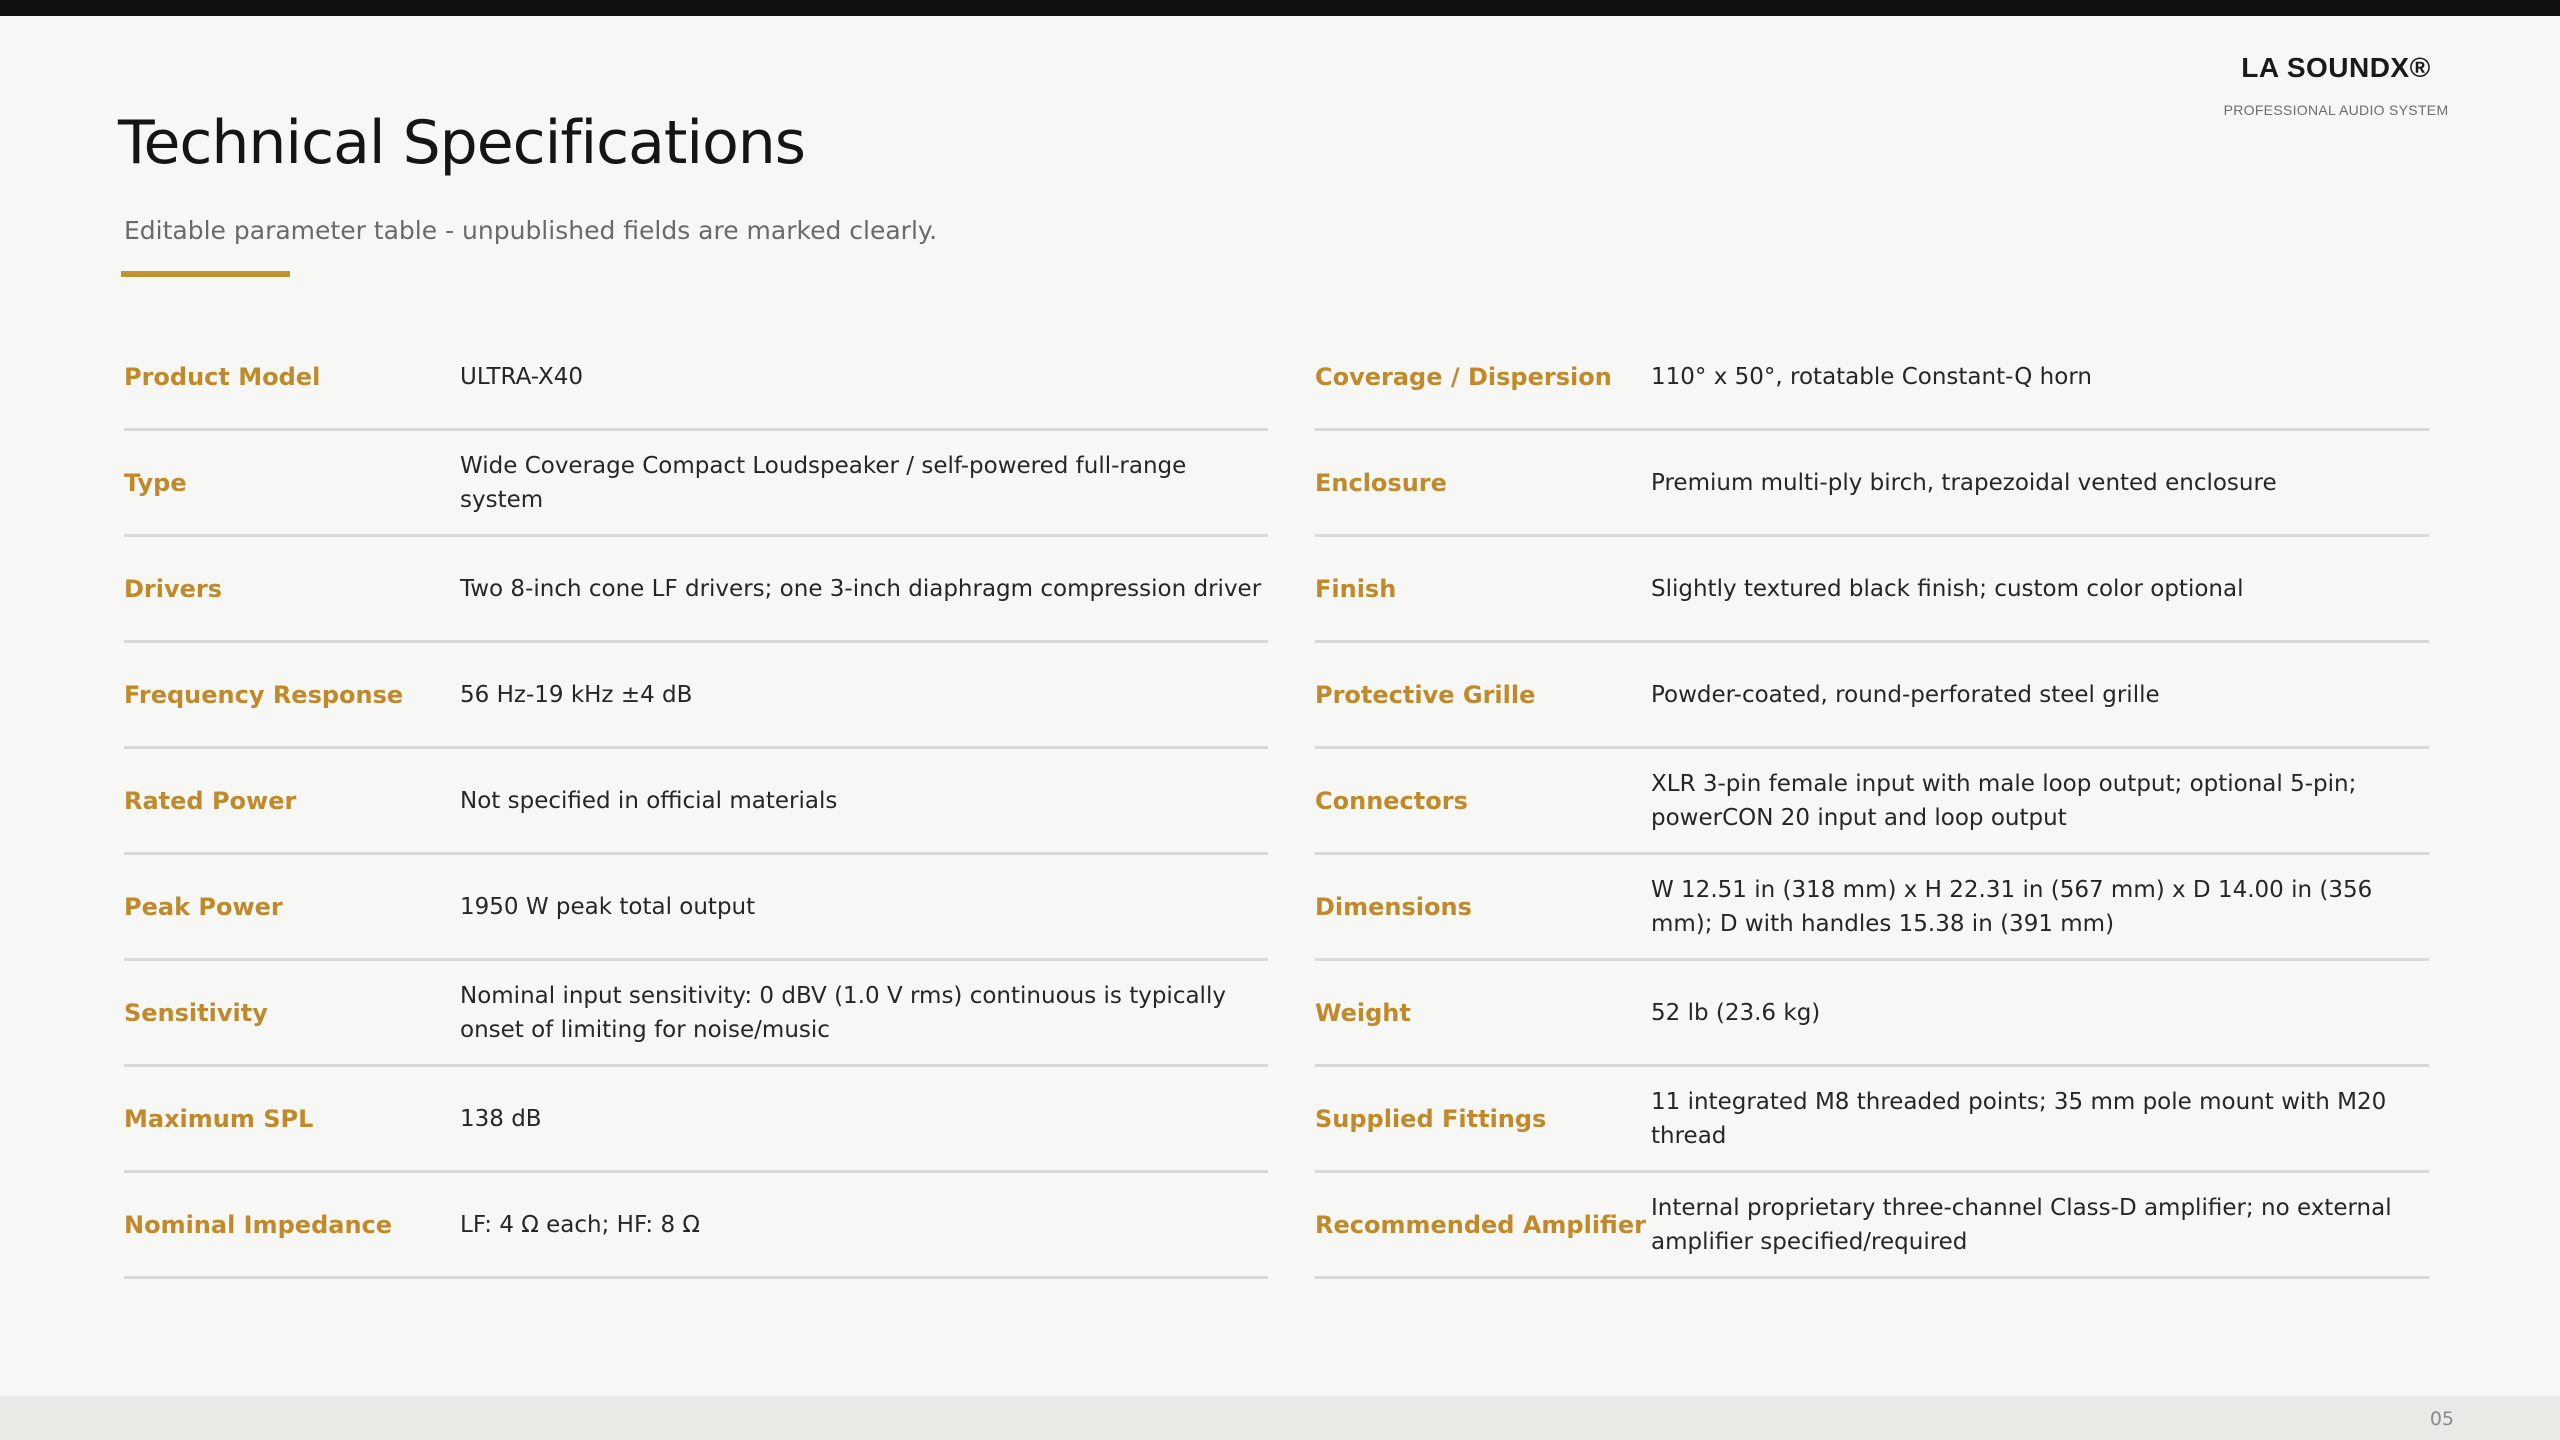 The image size is (2560, 1440). I want to click on top-bar, so click(1280, 8).